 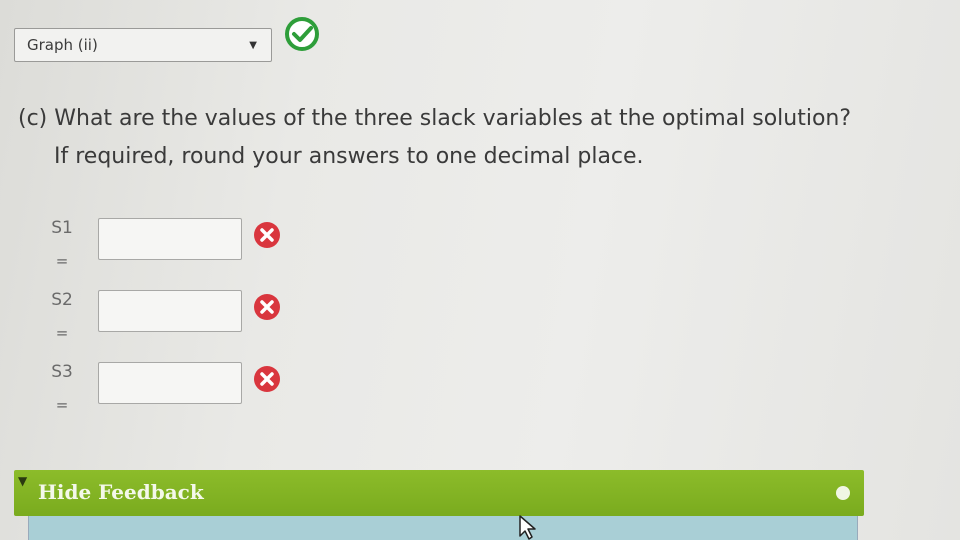 I want to click on slack-input-s1, so click(x=170, y=239).